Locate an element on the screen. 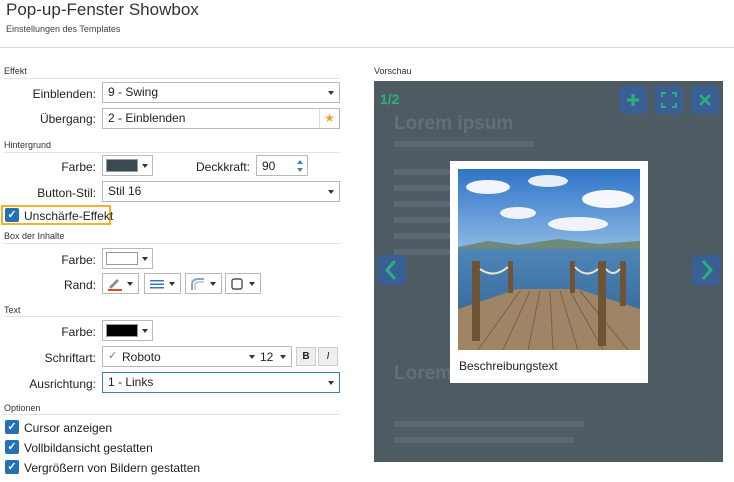 This screenshot has height=482, width=734. square-icon is located at coordinates (237, 284).